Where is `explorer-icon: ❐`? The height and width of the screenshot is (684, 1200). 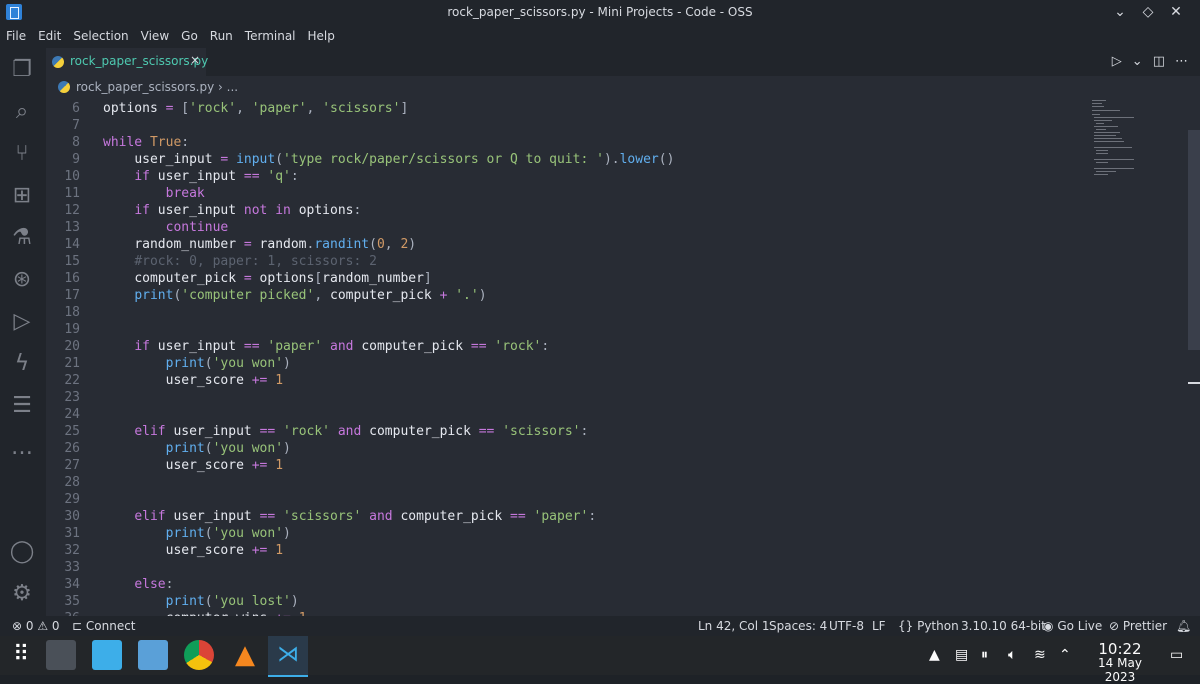
explorer-icon: ❐ is located at coordinates (22, 70).